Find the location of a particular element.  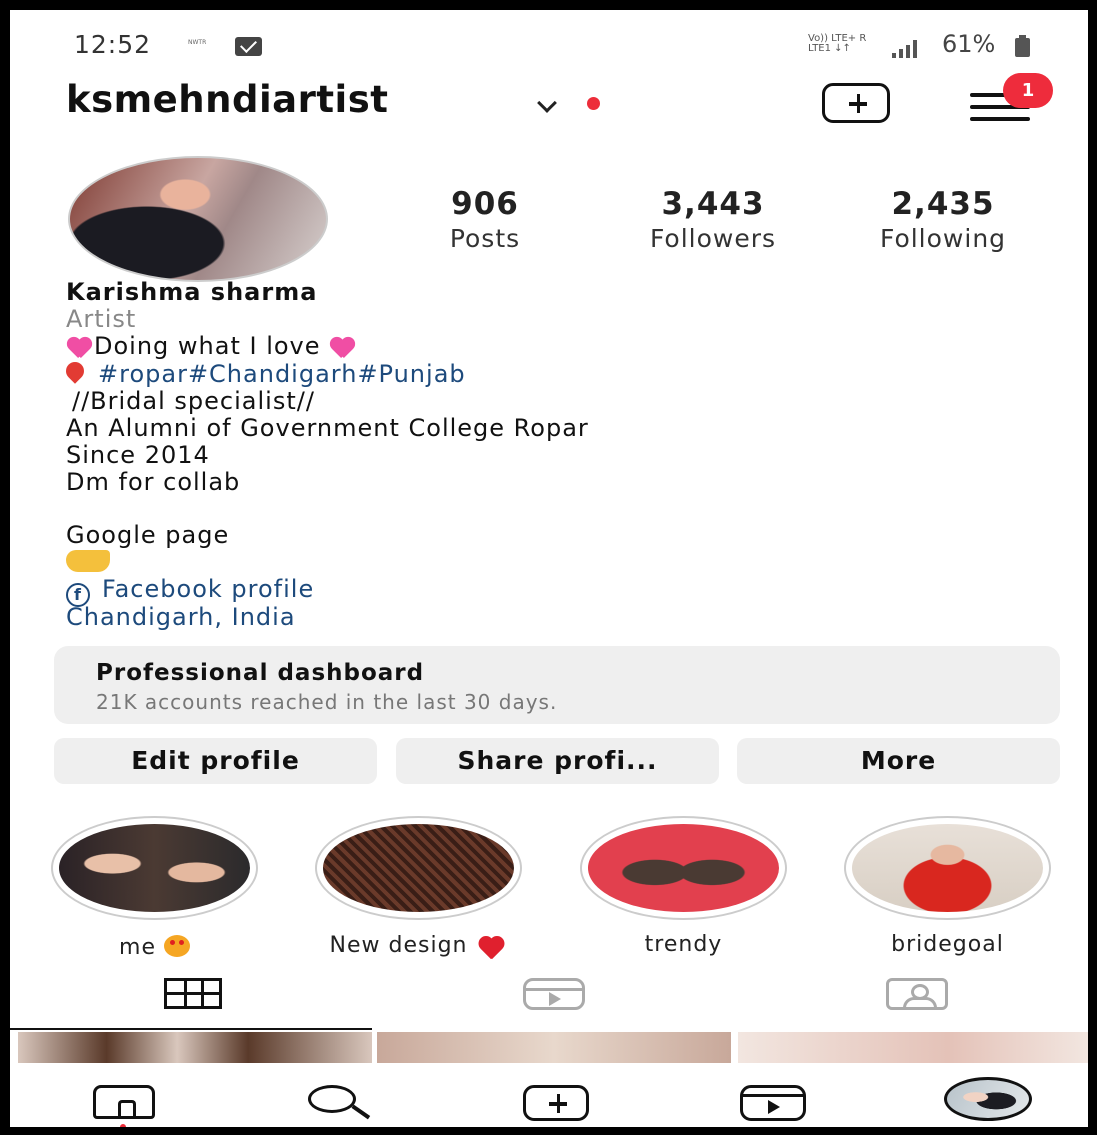

highlight-label: bridegoal is located at coordinates (947, 944).